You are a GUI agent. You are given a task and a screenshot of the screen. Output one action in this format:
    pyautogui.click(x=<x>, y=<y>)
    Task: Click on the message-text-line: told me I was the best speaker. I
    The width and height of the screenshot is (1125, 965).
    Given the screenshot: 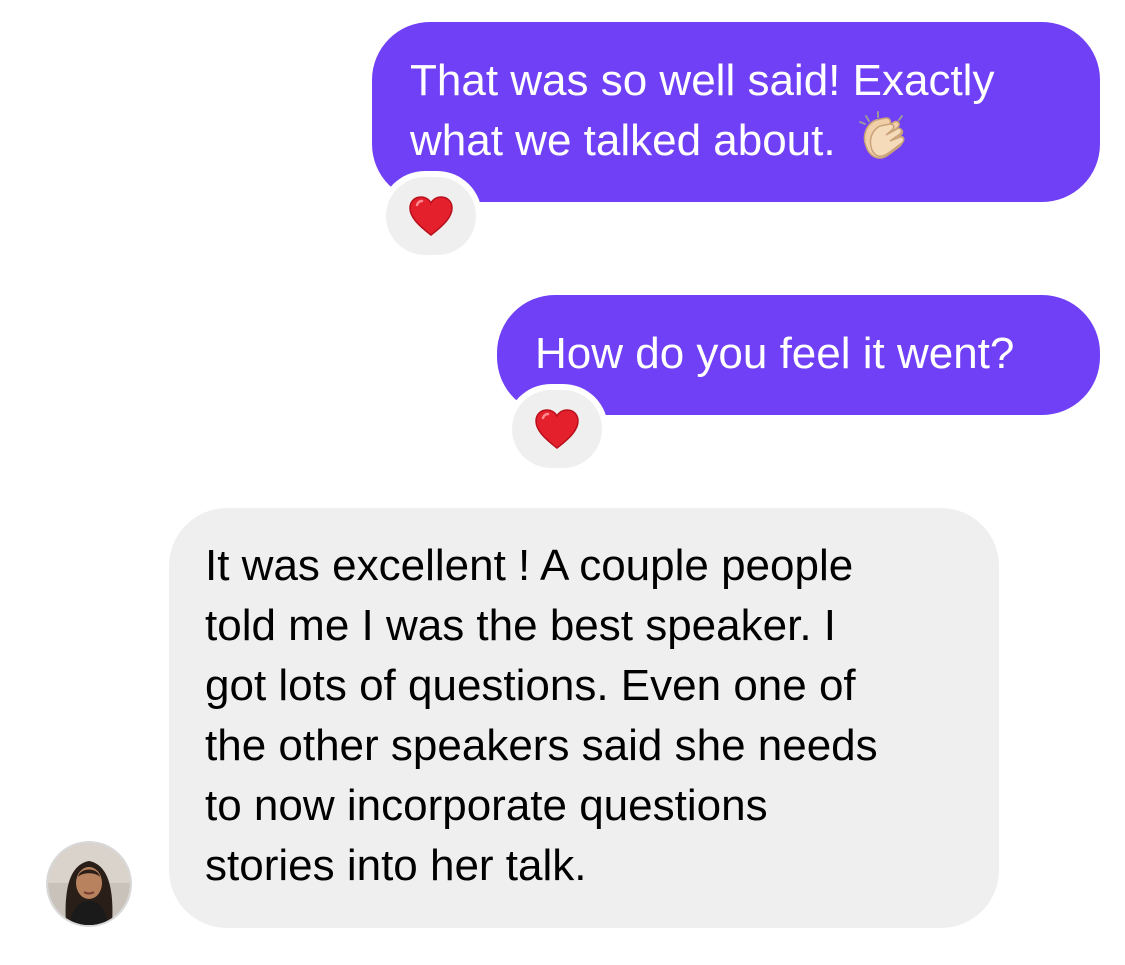 What is the action you would take?
    pyautogui.click(x=520, y=625)
    